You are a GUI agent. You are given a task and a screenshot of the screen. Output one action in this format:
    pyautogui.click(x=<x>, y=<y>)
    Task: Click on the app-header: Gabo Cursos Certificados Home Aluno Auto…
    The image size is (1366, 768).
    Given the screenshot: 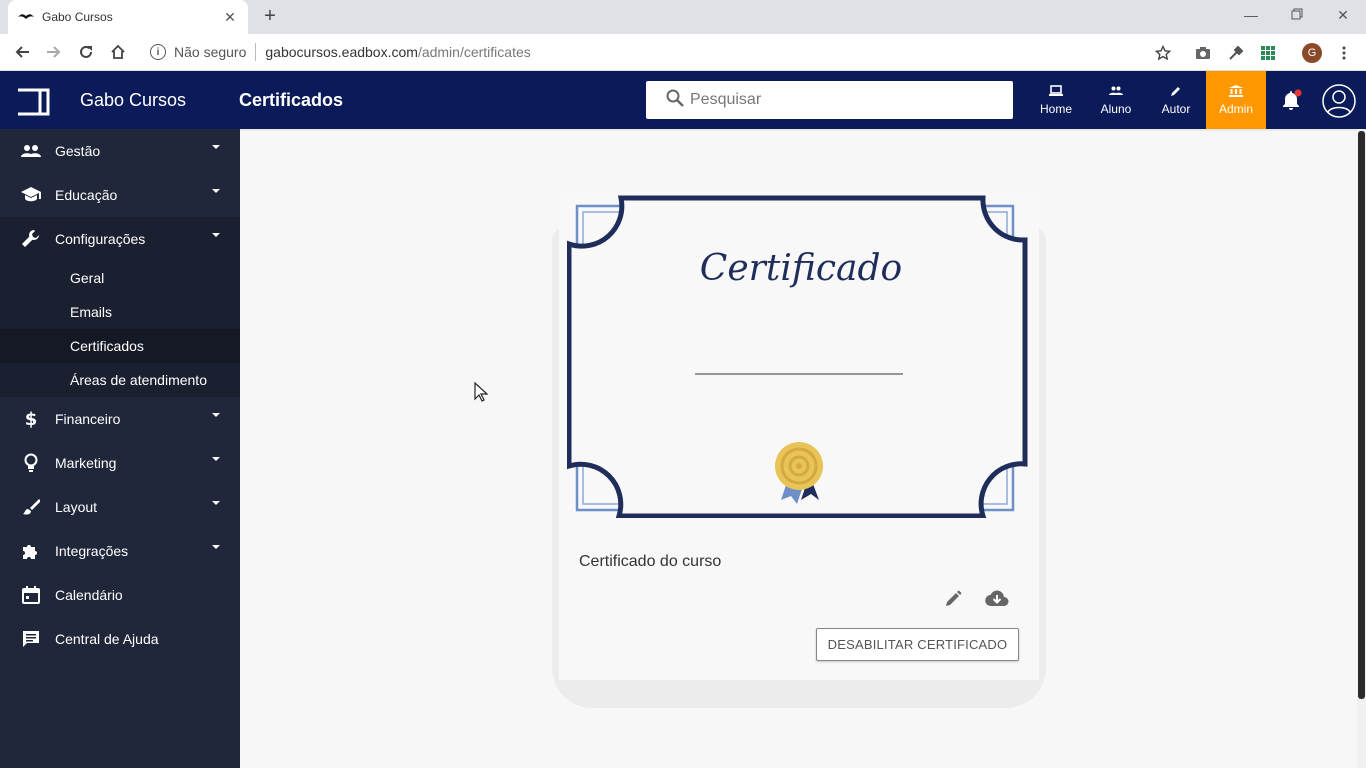 What is the action you would take?
    pyautogui.click(x=683, y=100)
    